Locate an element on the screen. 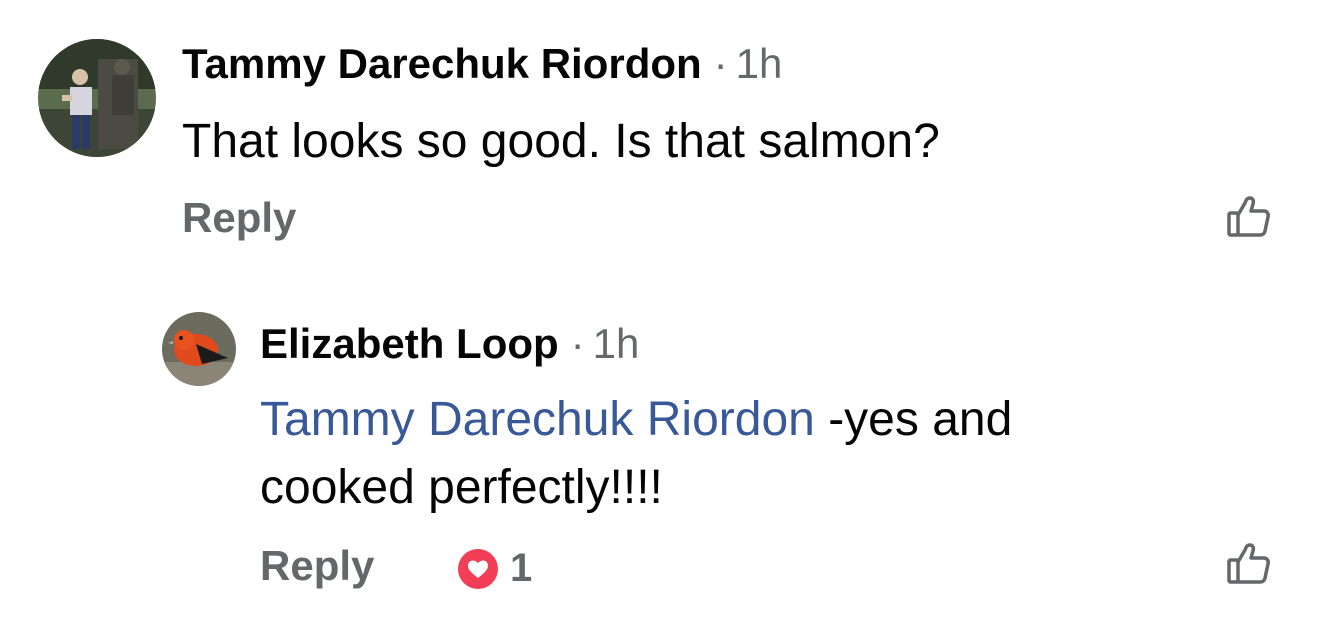  author-name: Elizabeth Loop is located at coordinates (409, 344).